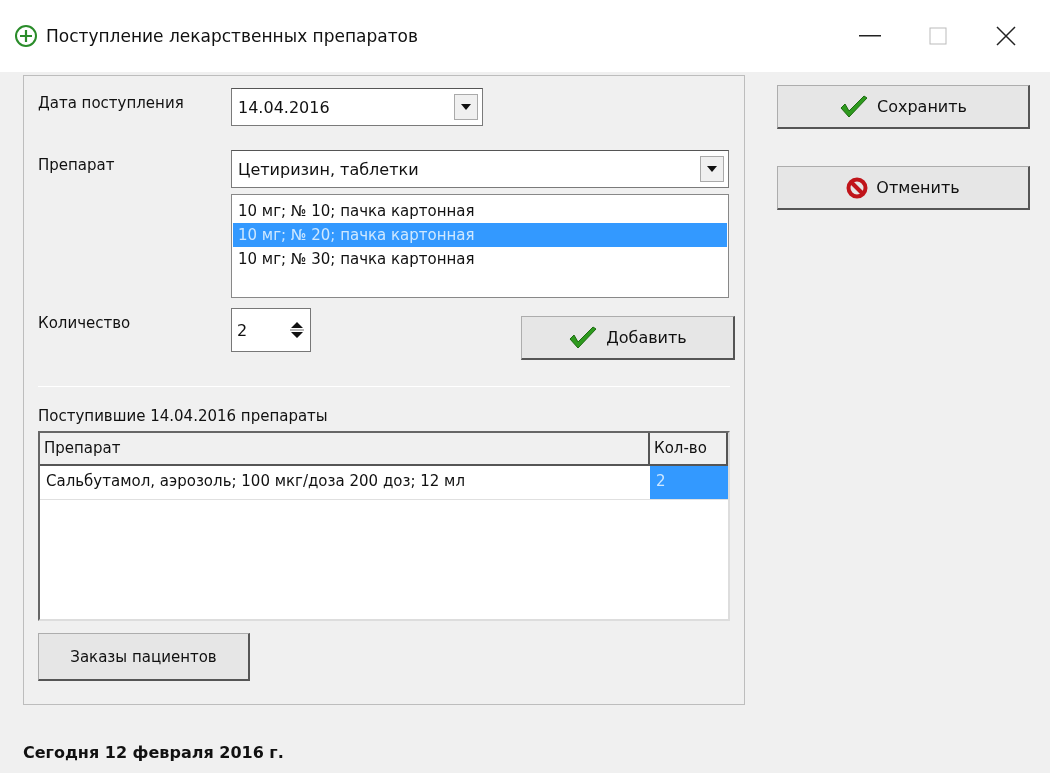 This screenshot has width=1050, height=773. Describe the element at coordinates (233, 36) in the screenshot. I see `window-title: Поступление лекарственных препаратов` at that location.